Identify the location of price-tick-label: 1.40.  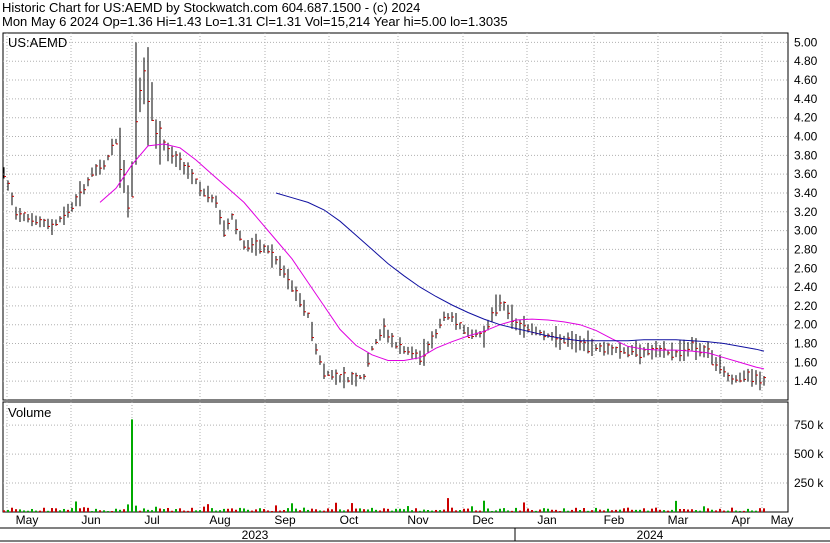
(806, 381).